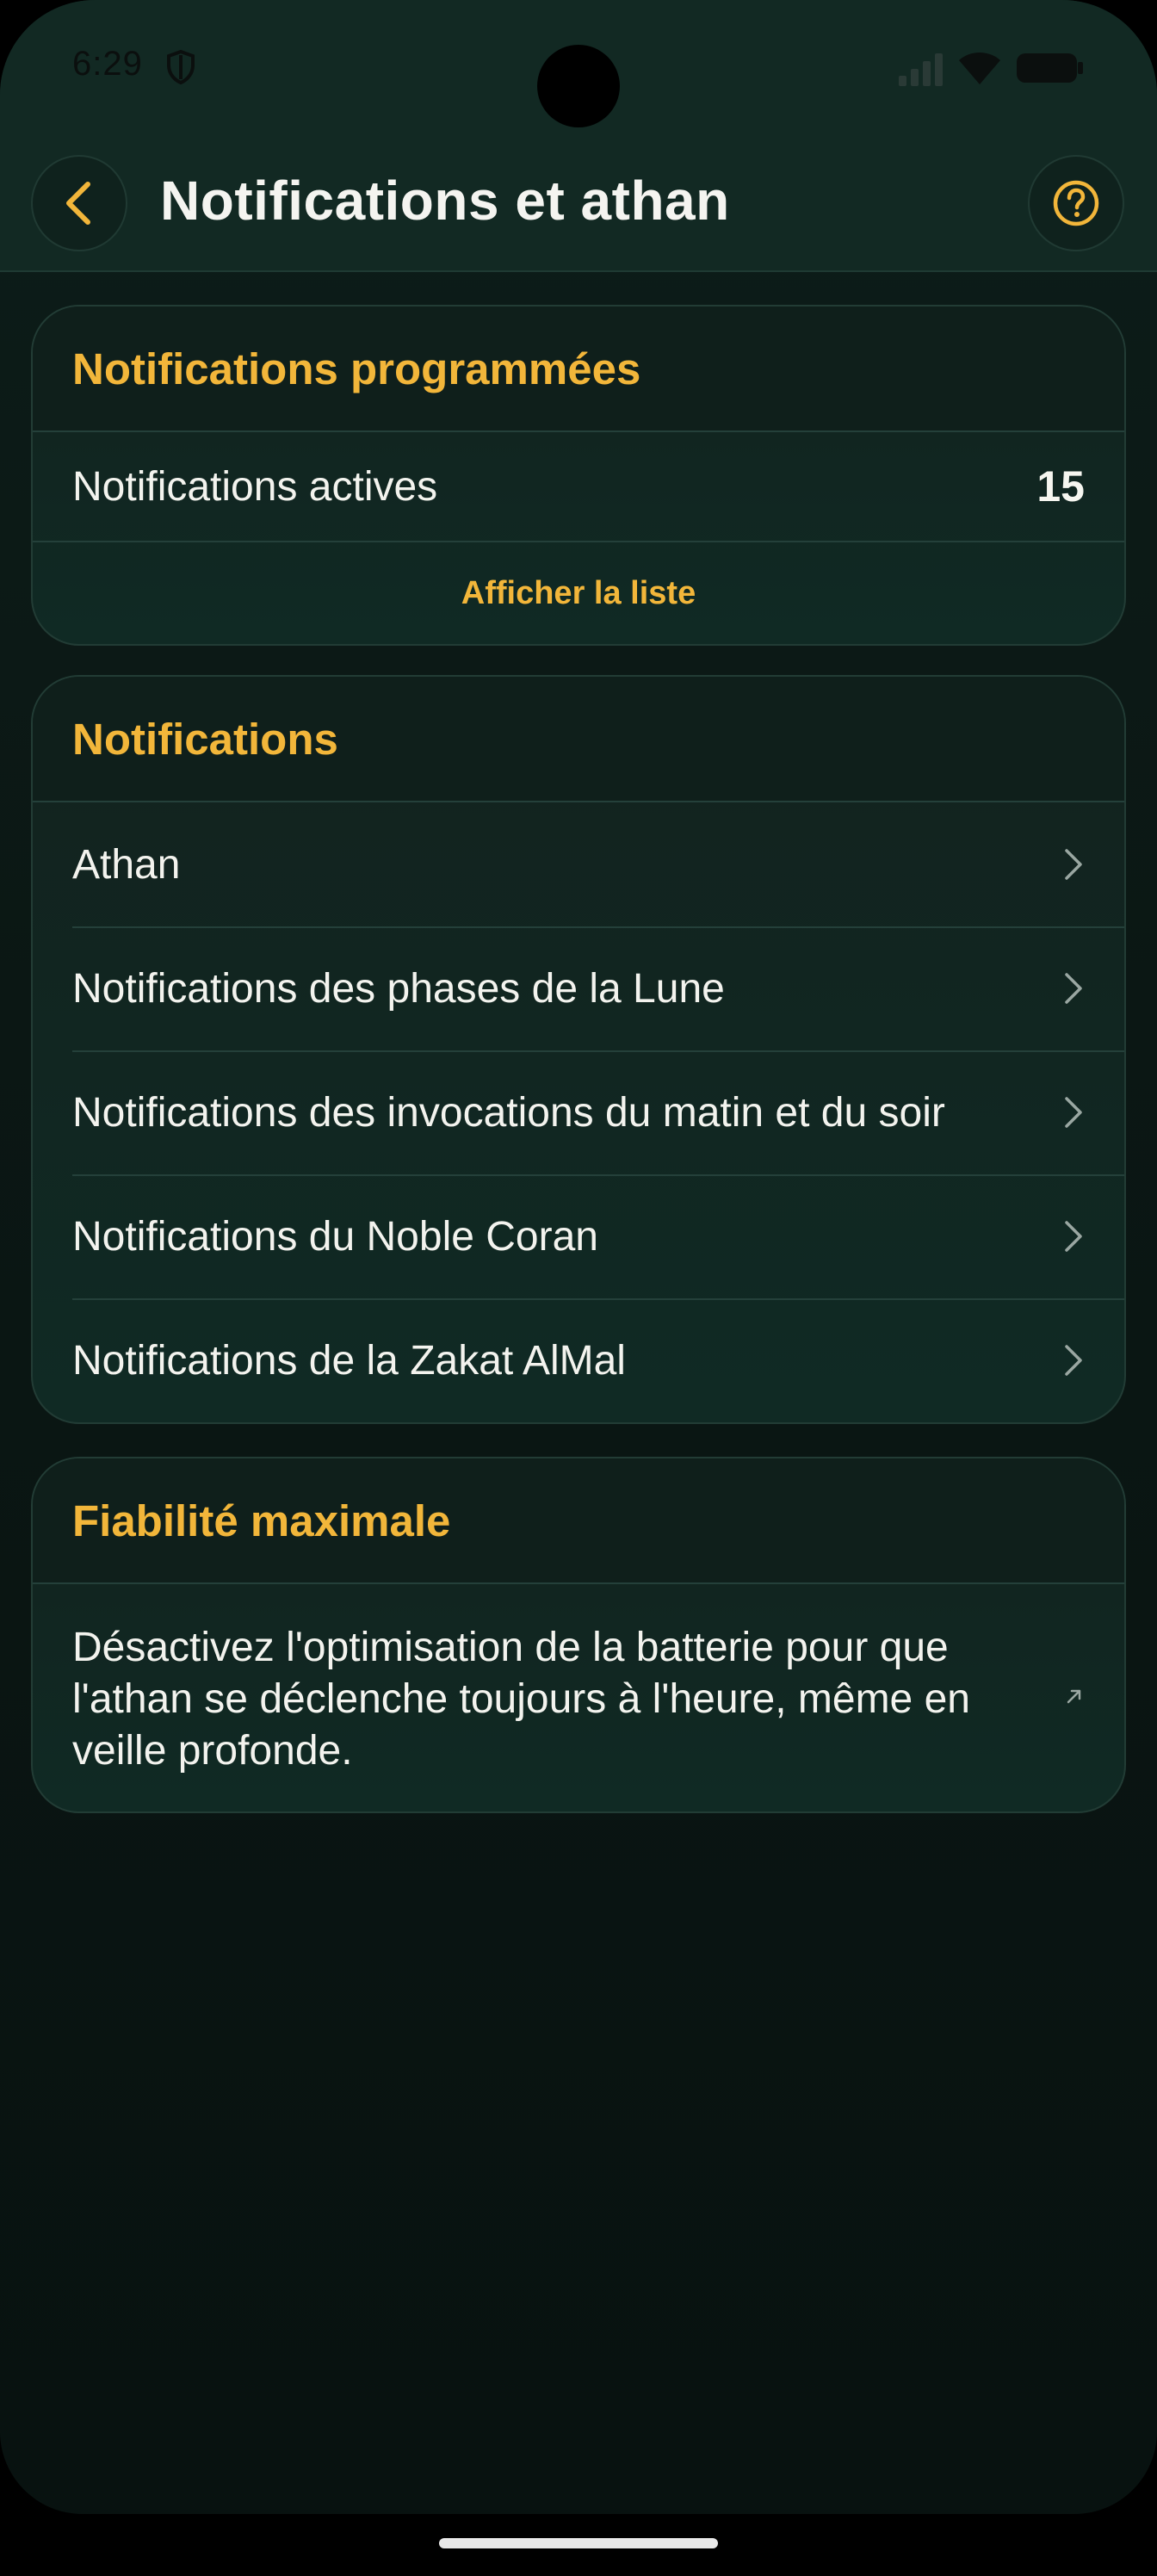 This screenshot has height=2576, width=1157. Describe the element at coordinates (579, 739) in the screenshot. I see `card-header: Notifications` at that location.